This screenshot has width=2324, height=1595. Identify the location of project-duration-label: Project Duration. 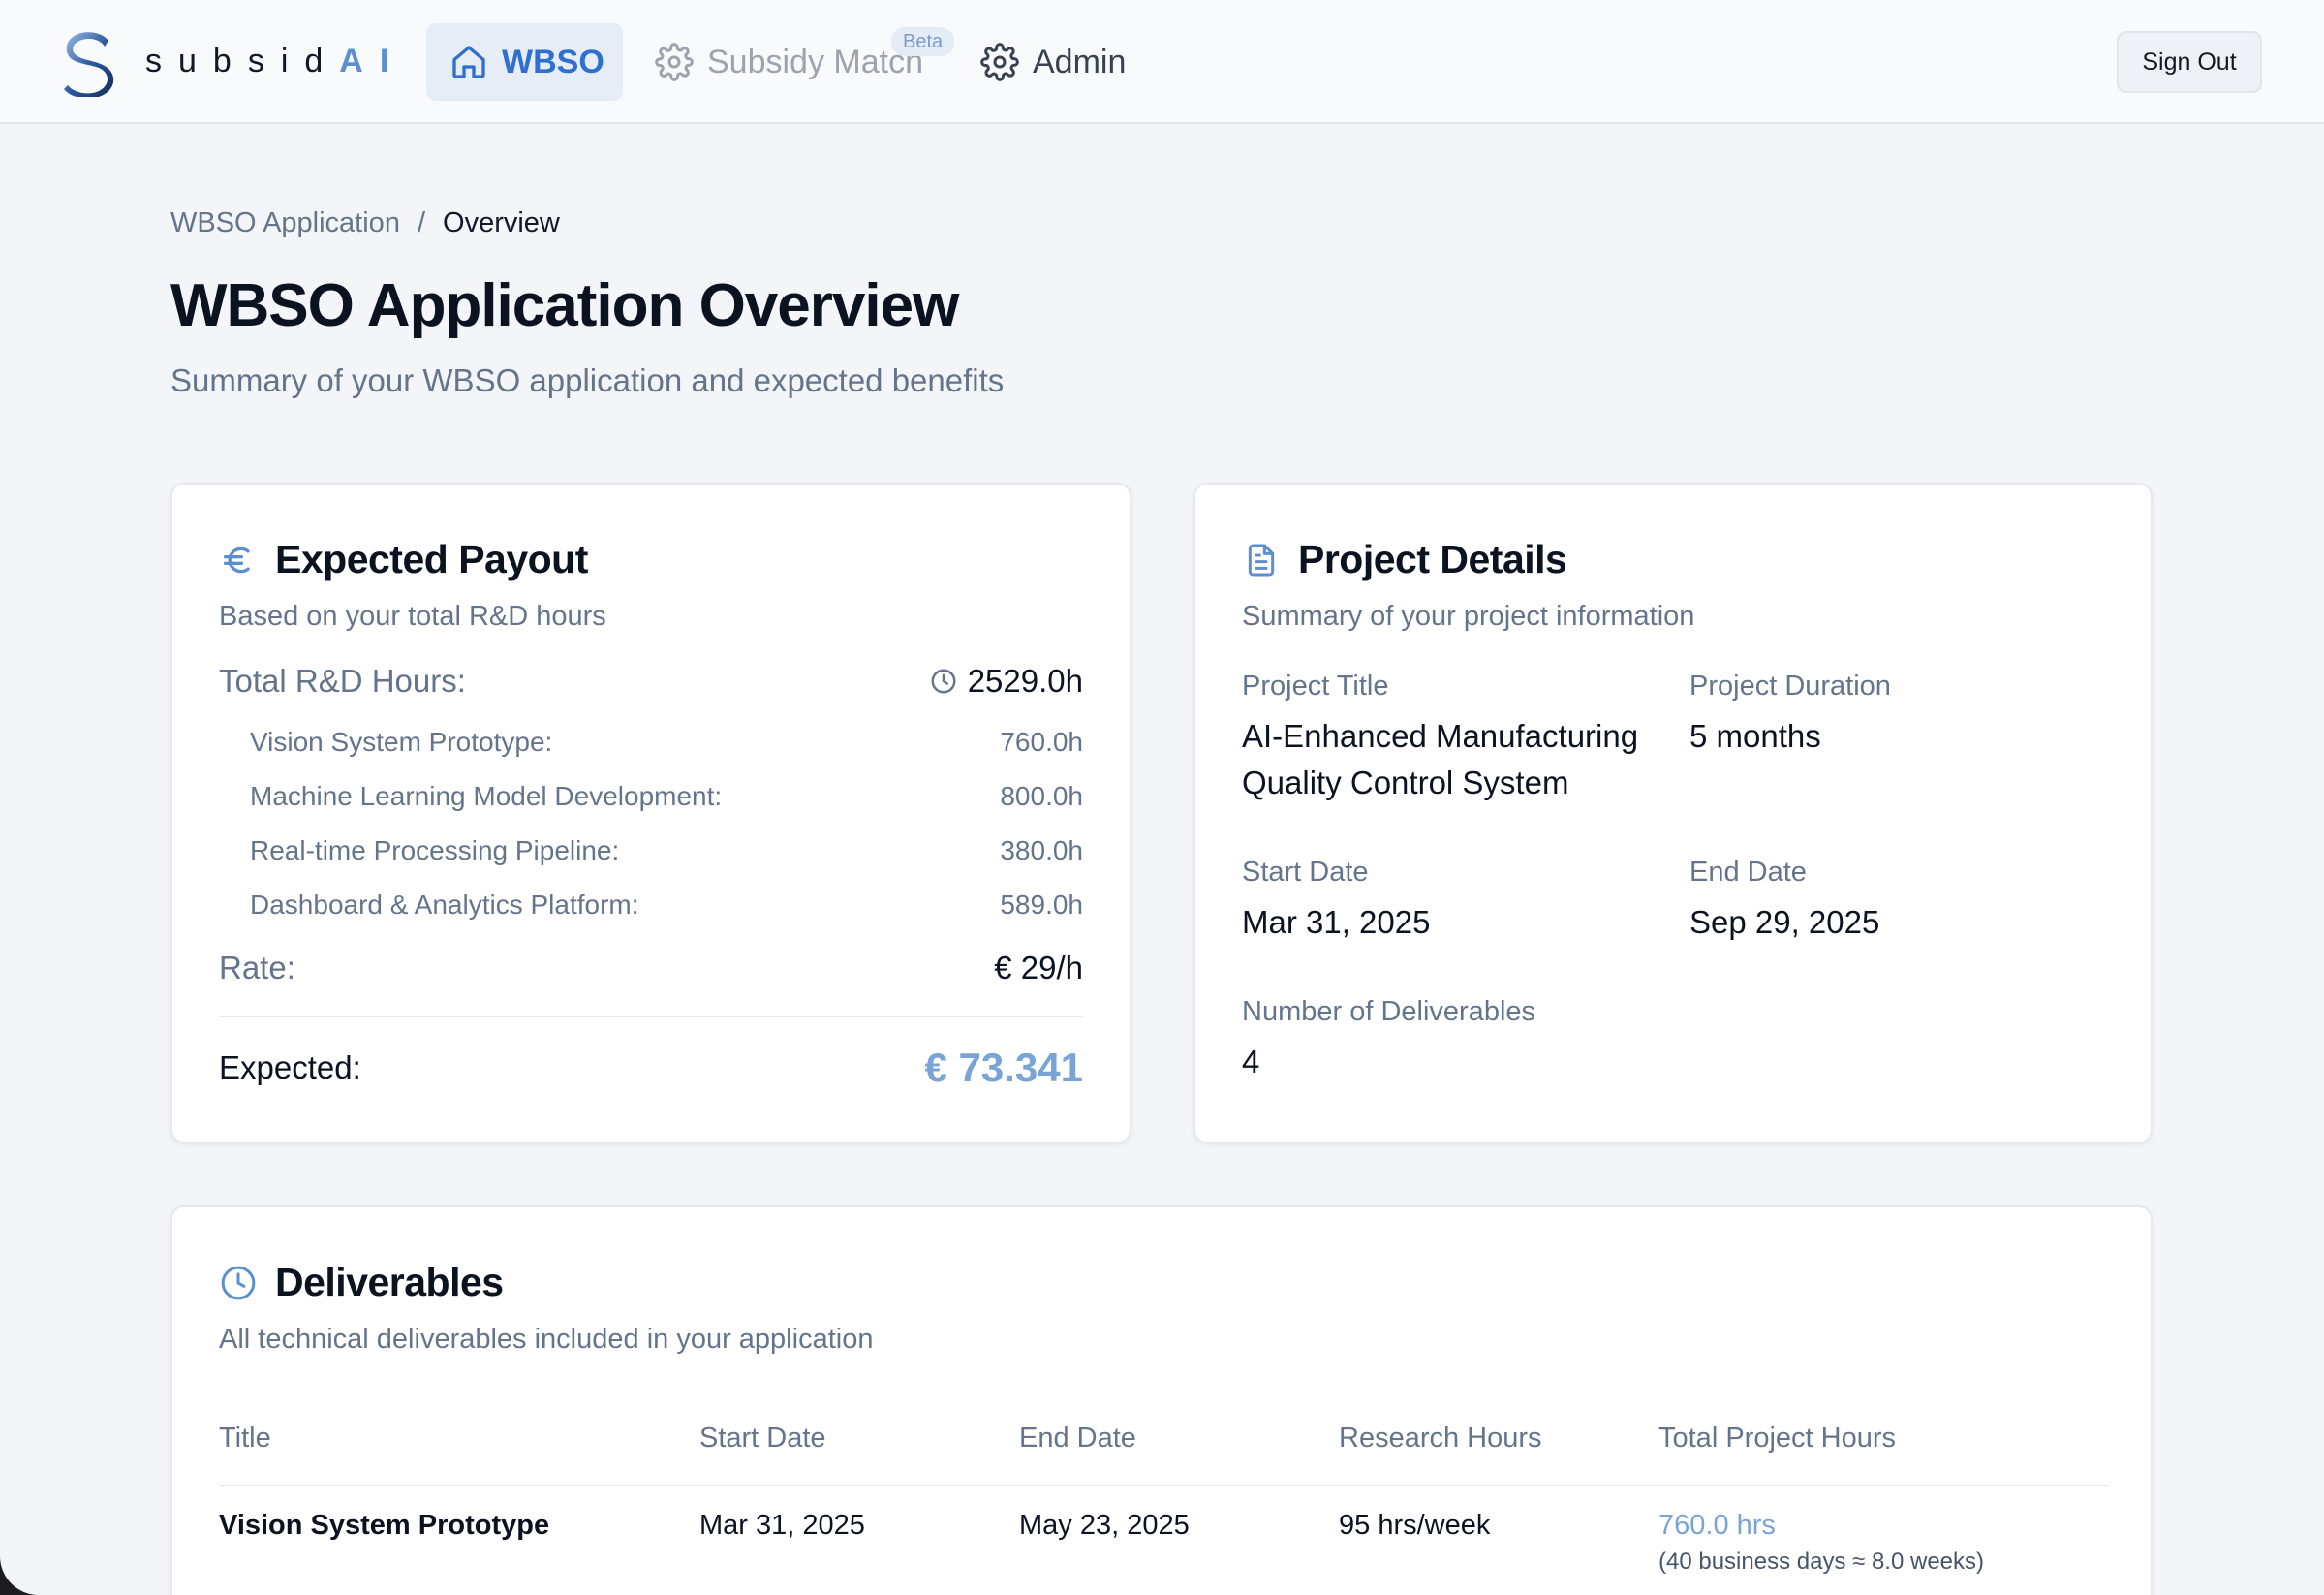
(1790, 686).